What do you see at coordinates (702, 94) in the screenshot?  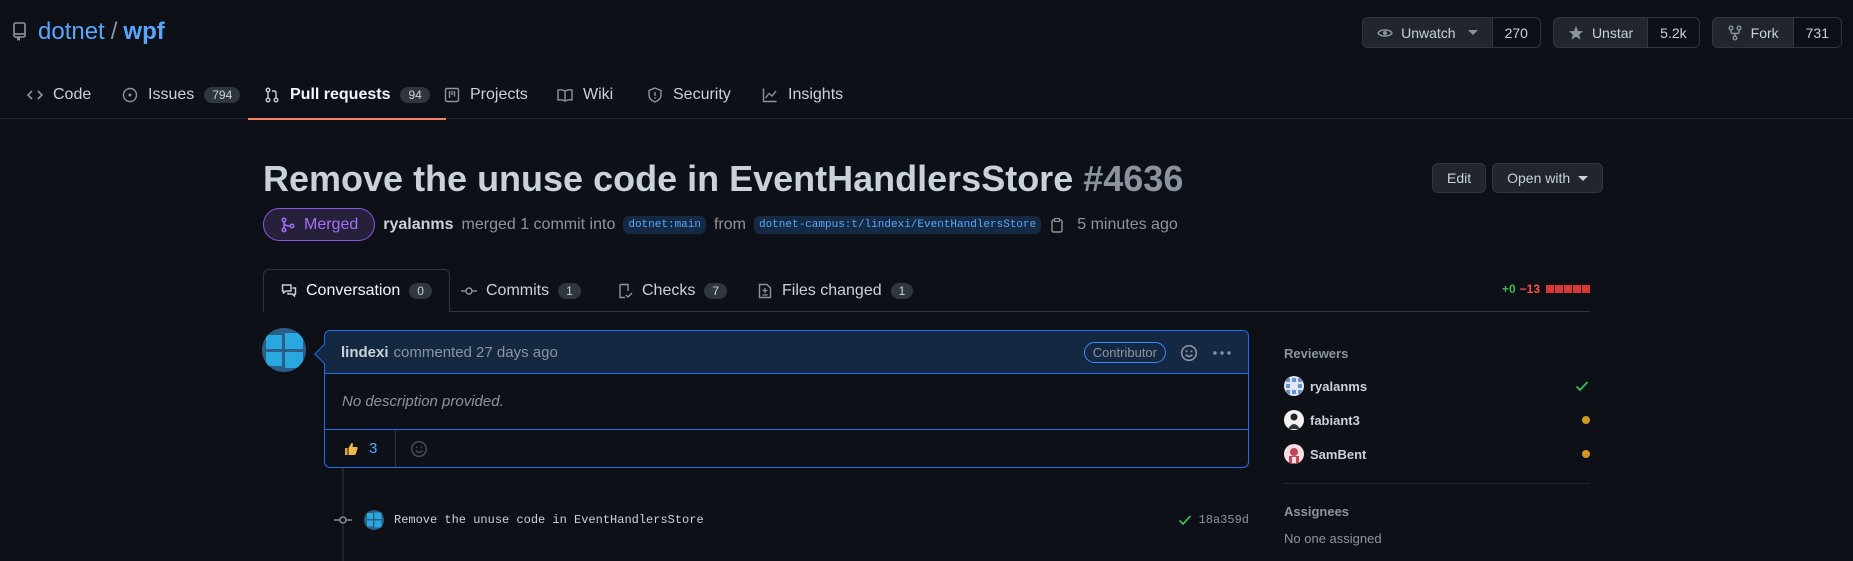 I see `tab-label: Security` at bounding box center [702, 94].